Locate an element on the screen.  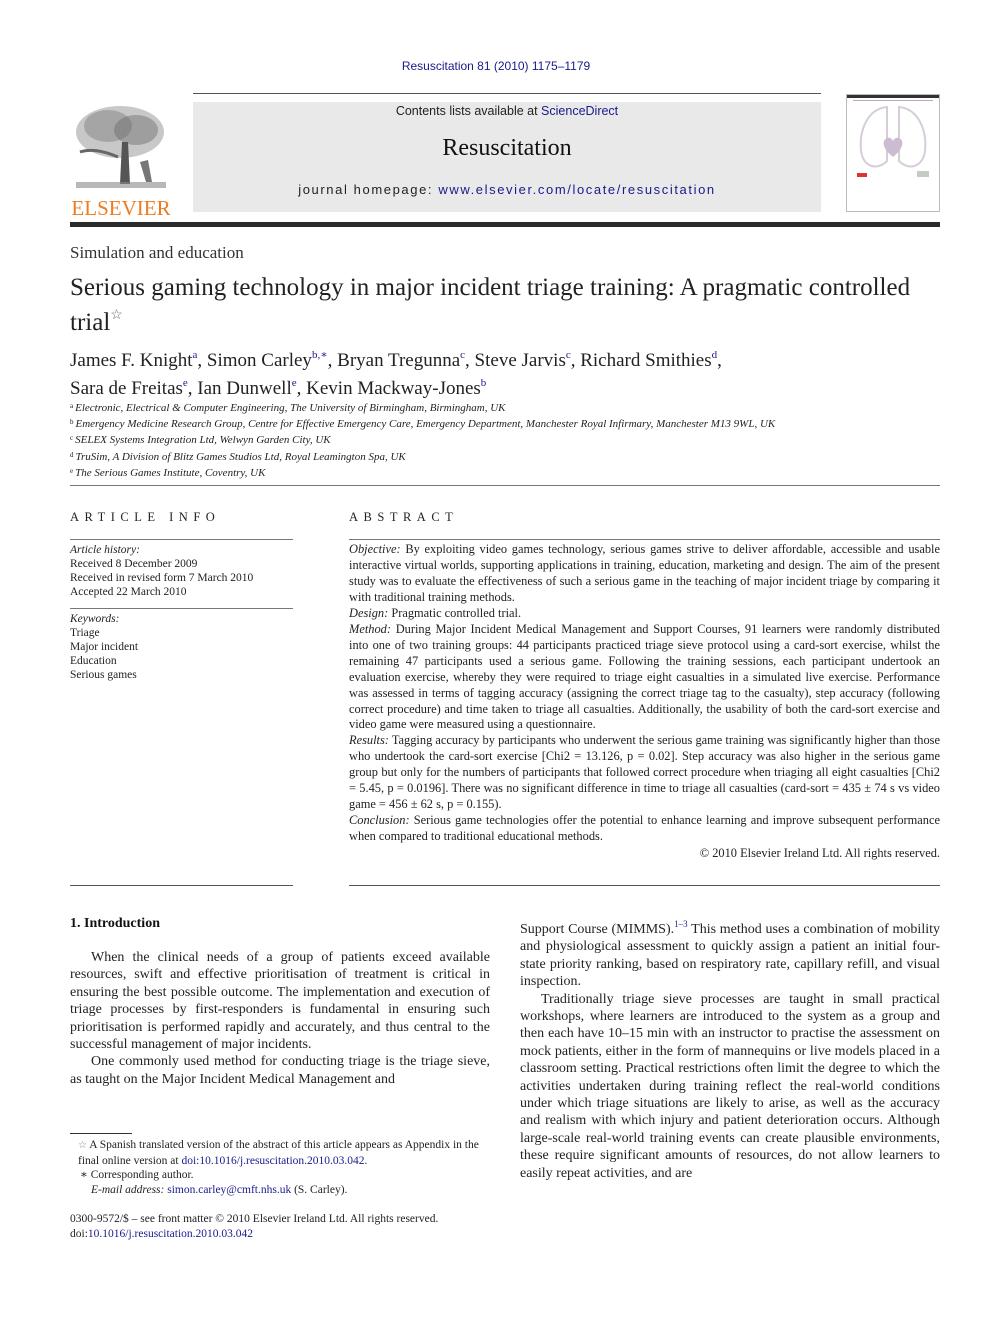
footnote-gap is located at coordinates (282, 1204).